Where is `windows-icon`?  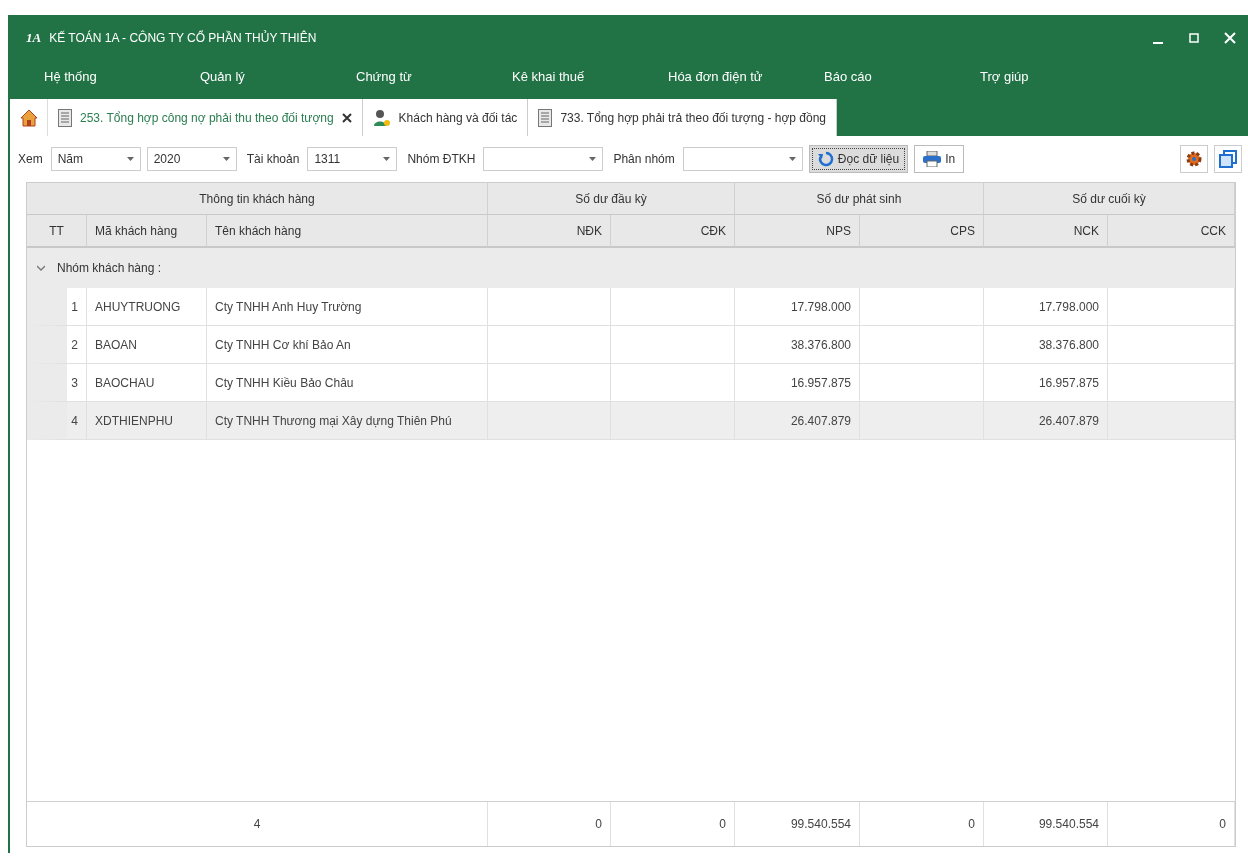
windows-icon is located at coordinates (1228, 159).